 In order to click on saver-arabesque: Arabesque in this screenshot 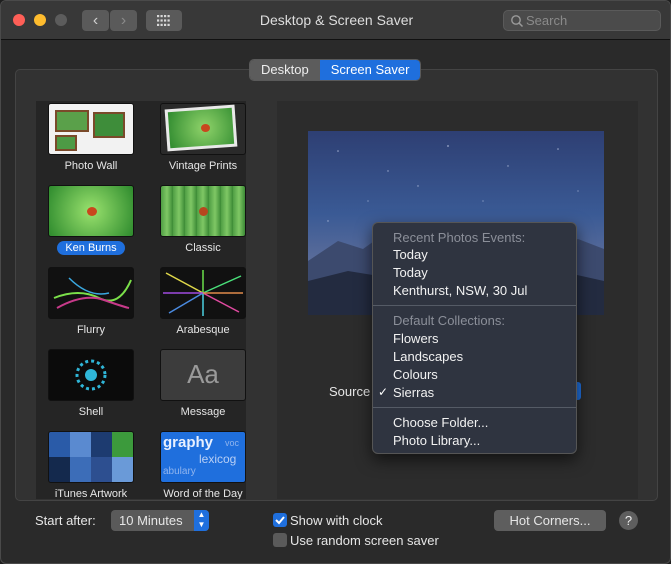, I will do `click(197, 302)`.